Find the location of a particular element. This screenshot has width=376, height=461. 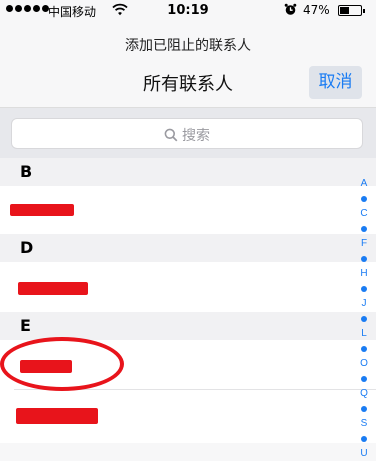

battery-icon is located at coordinates (351, 10).